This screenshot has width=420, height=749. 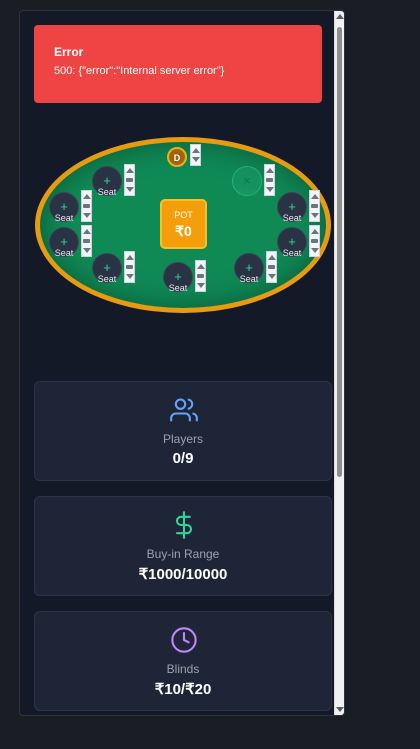 I want to click on seat-4: + Seat, so click(x=292, y=207).